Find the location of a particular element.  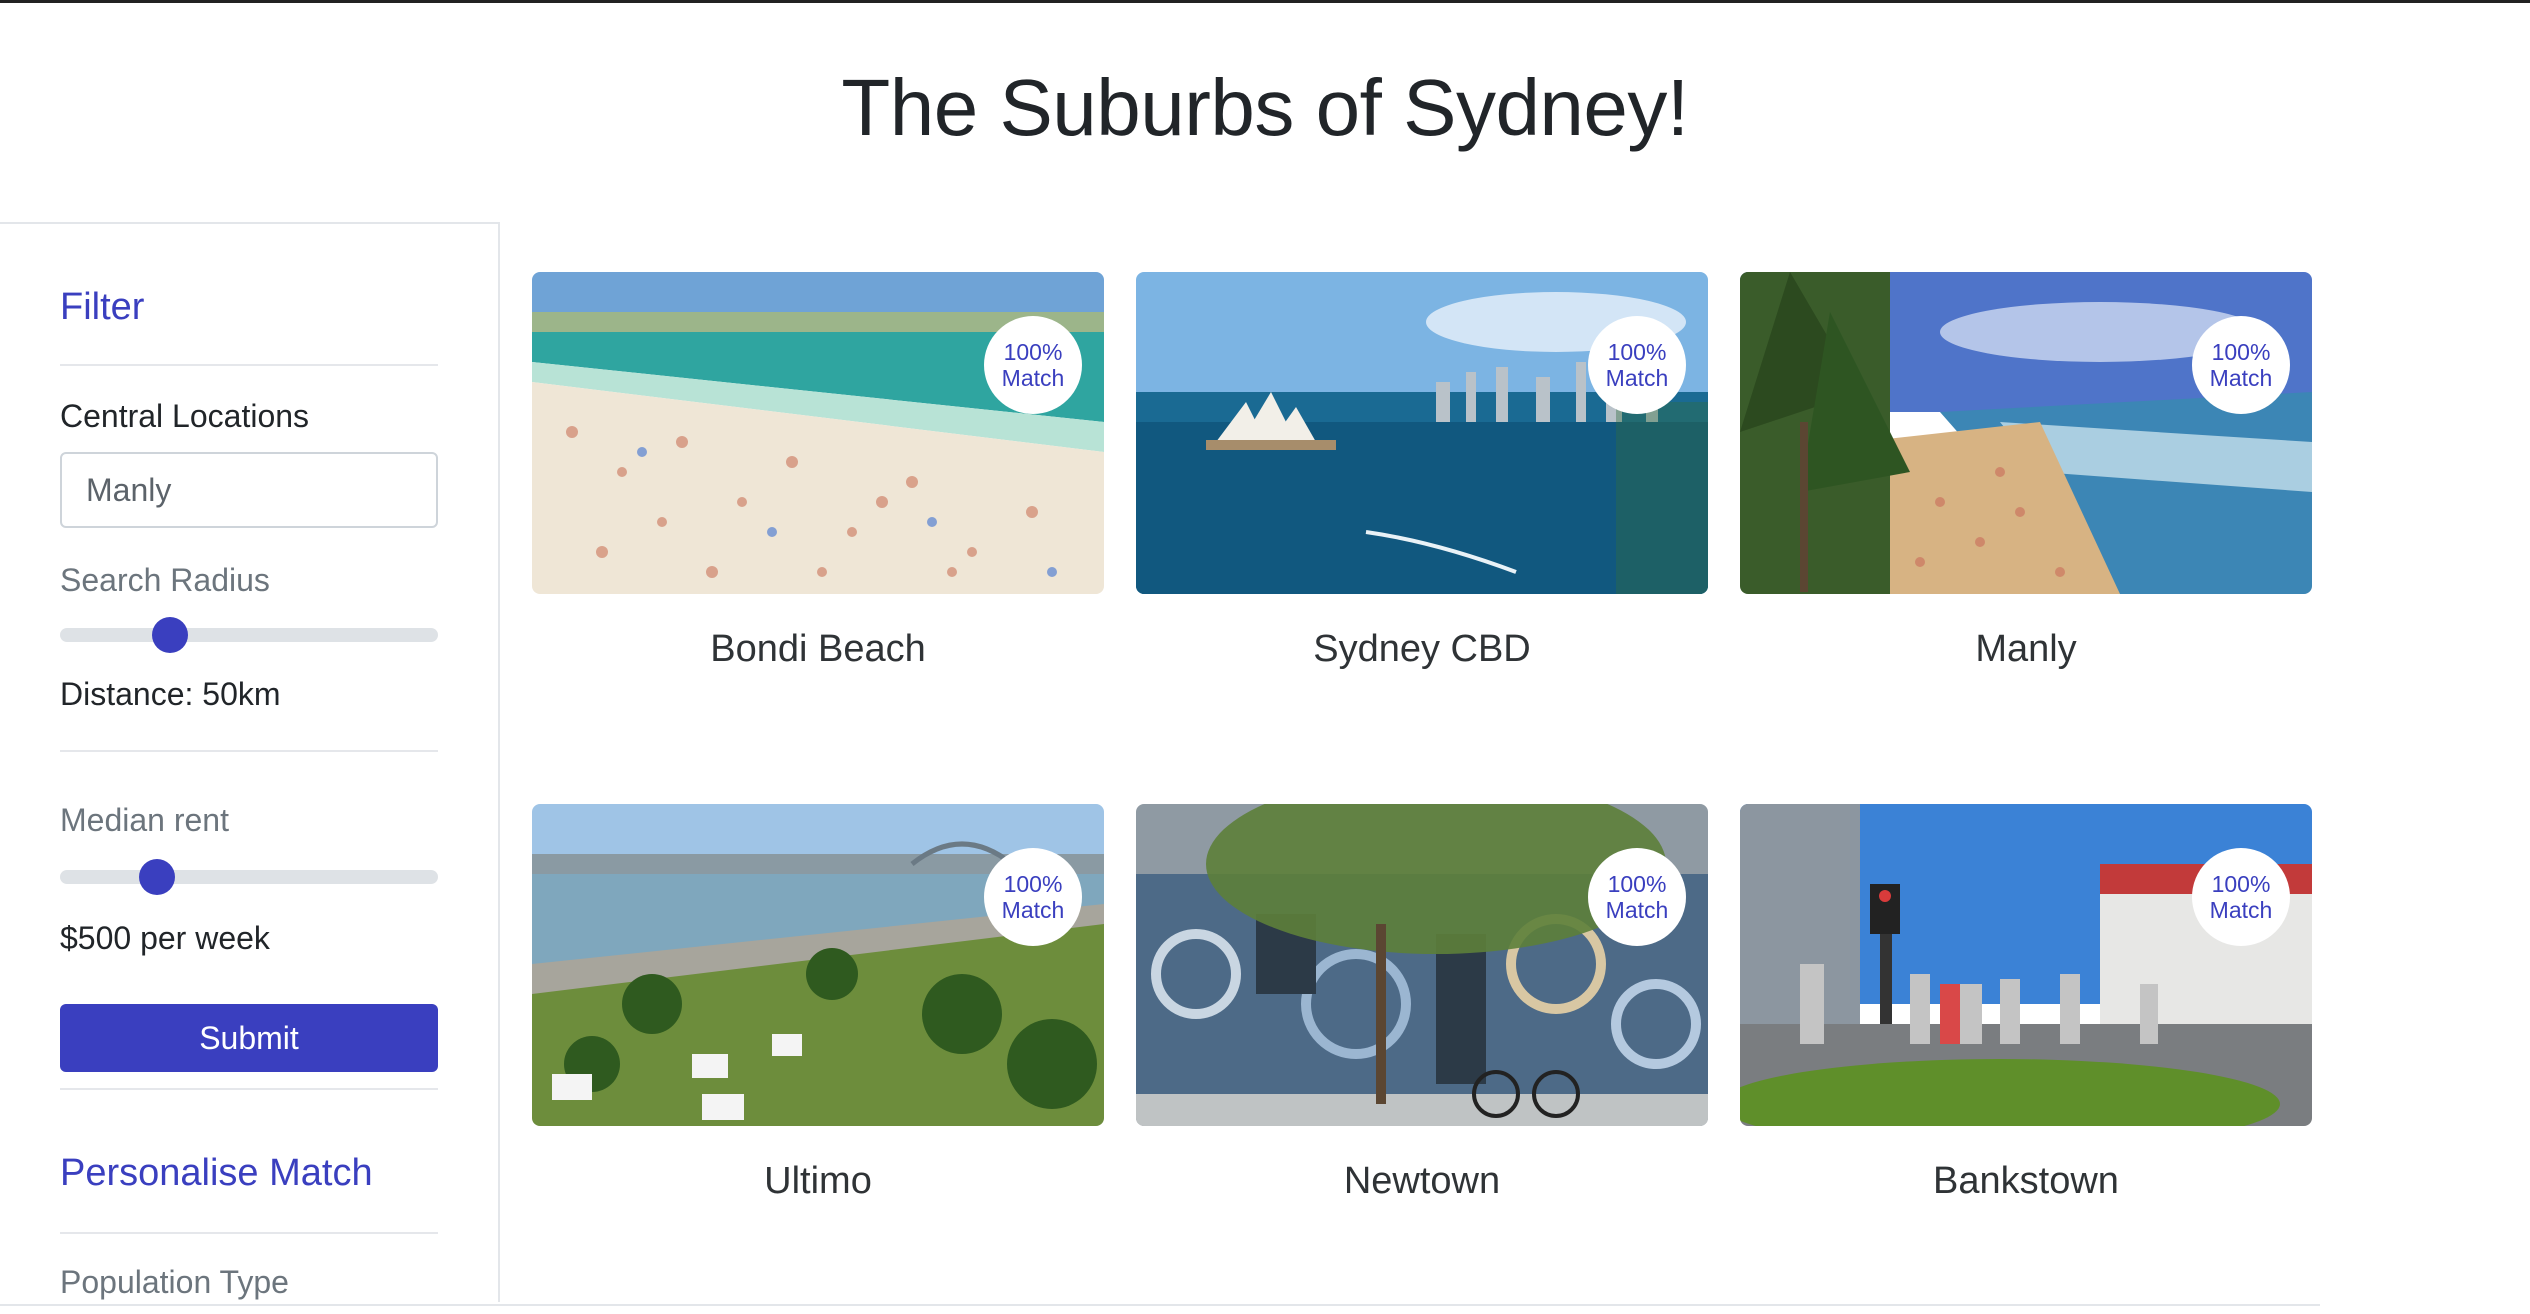

bottom-divider is located at coordinates (1160, 1305).